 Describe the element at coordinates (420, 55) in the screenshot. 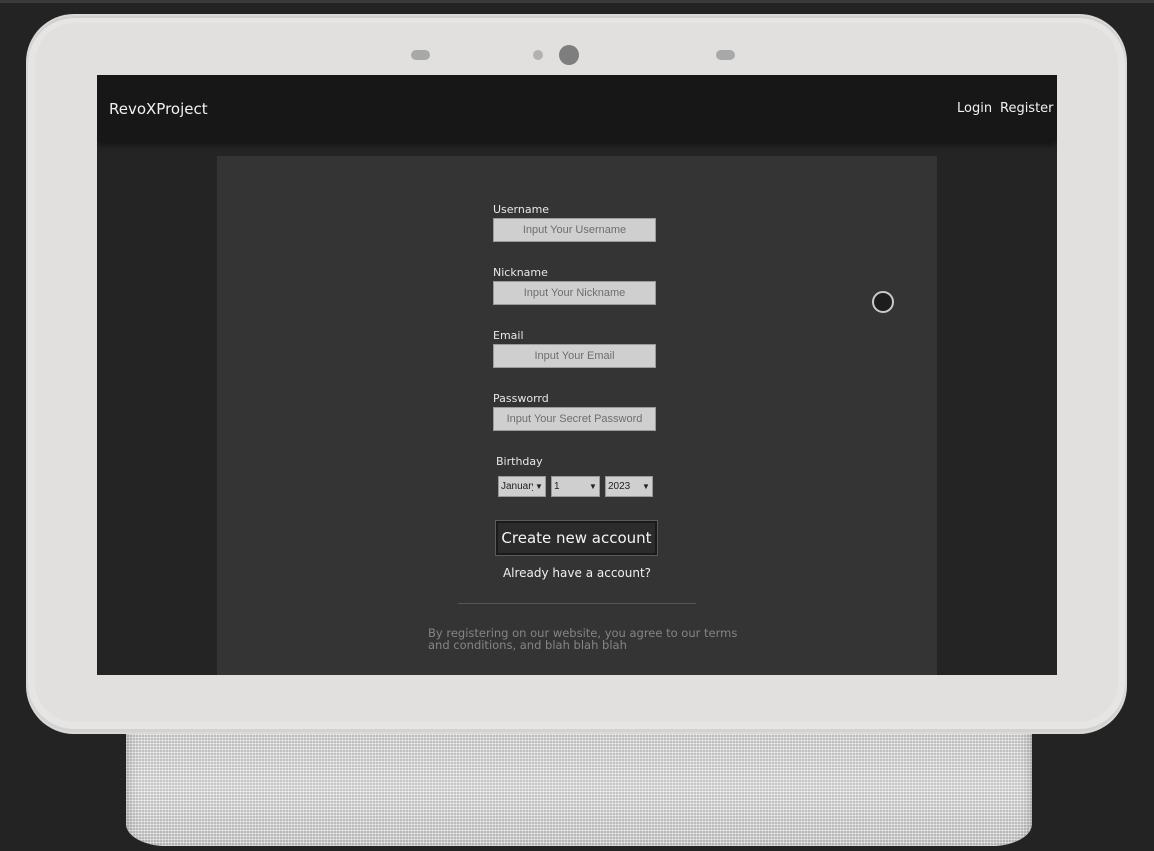

I see `left-sensor-icon` at that location.